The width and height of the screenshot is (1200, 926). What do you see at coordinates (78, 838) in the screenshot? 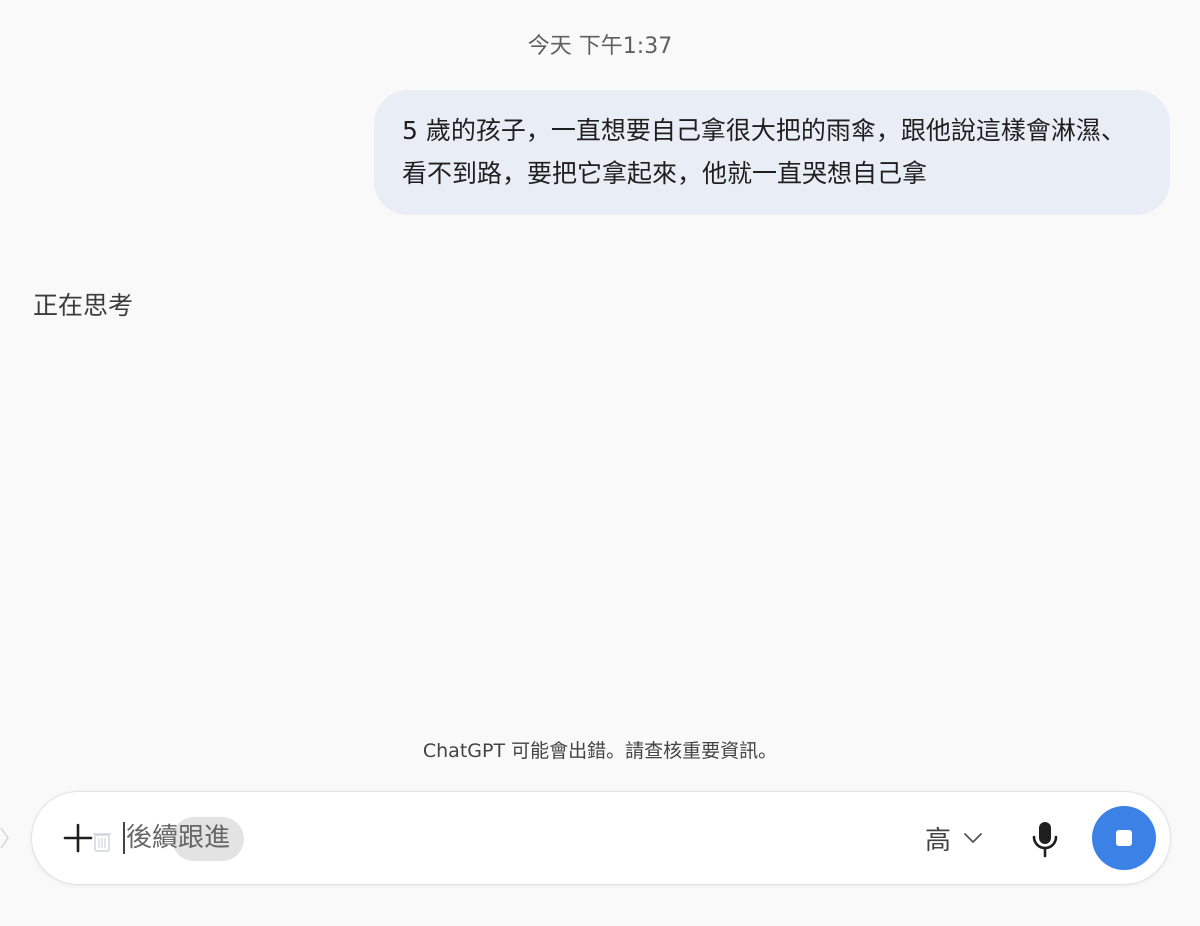
I see `plus-icon` at bounding box center [78, 838].